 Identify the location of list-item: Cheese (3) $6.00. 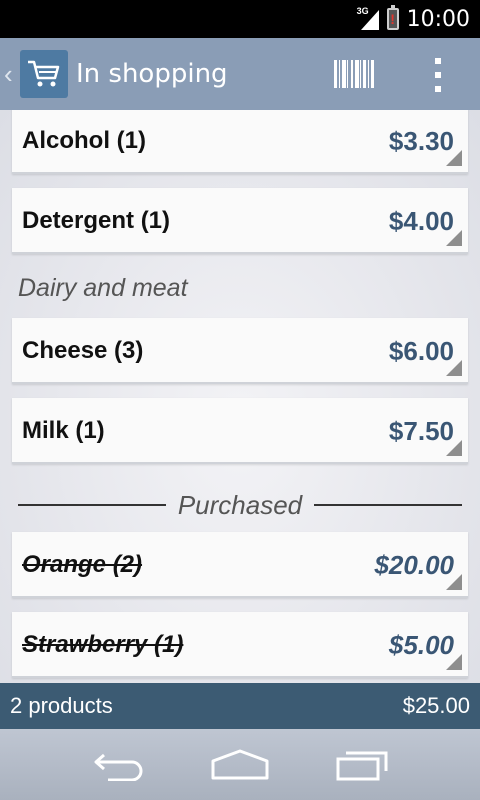
(240, 351).